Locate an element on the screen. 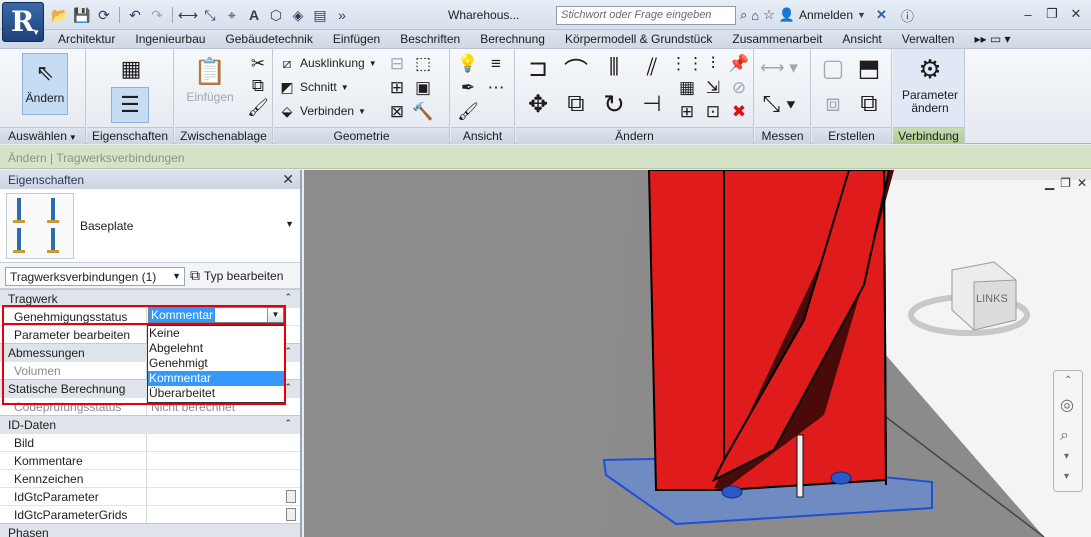  panel-label-select: Auswählen ▼ is located at coordinates (42, 135).